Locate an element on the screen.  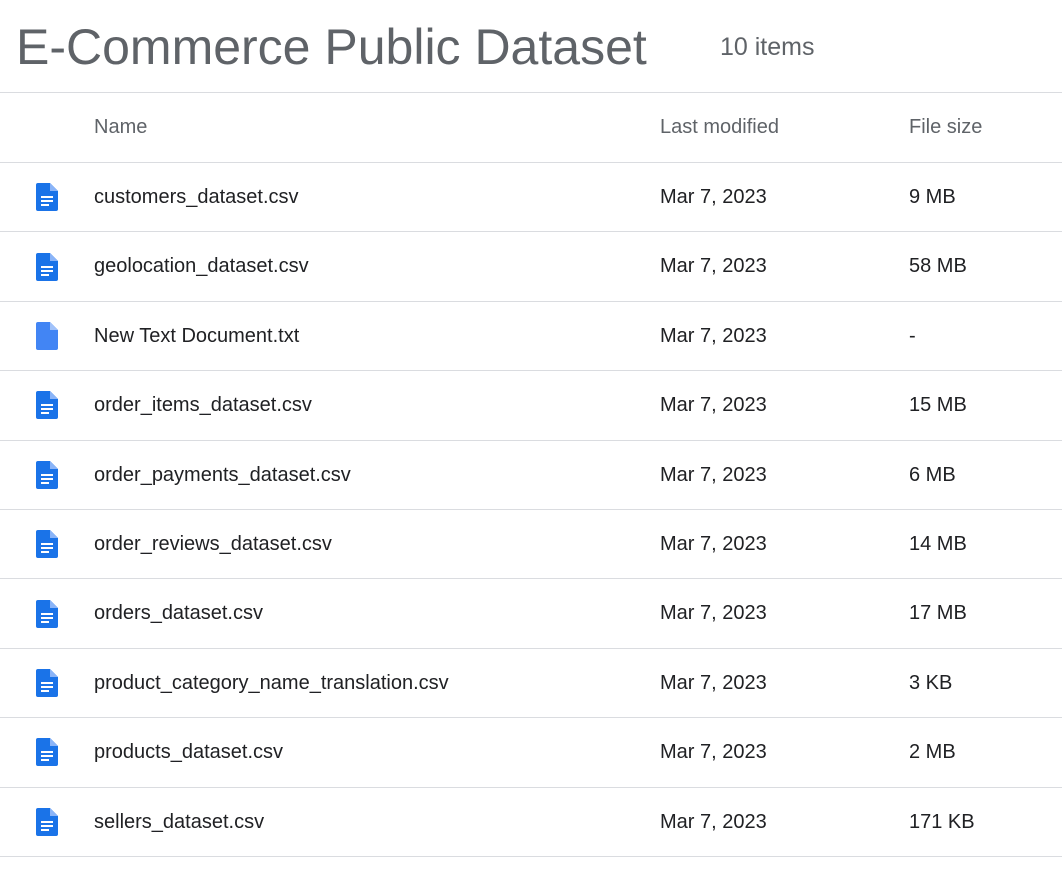
file-row: order_items_dataset.csv Mar 7, 2023 15 MB is located at coordinates (531, 406).